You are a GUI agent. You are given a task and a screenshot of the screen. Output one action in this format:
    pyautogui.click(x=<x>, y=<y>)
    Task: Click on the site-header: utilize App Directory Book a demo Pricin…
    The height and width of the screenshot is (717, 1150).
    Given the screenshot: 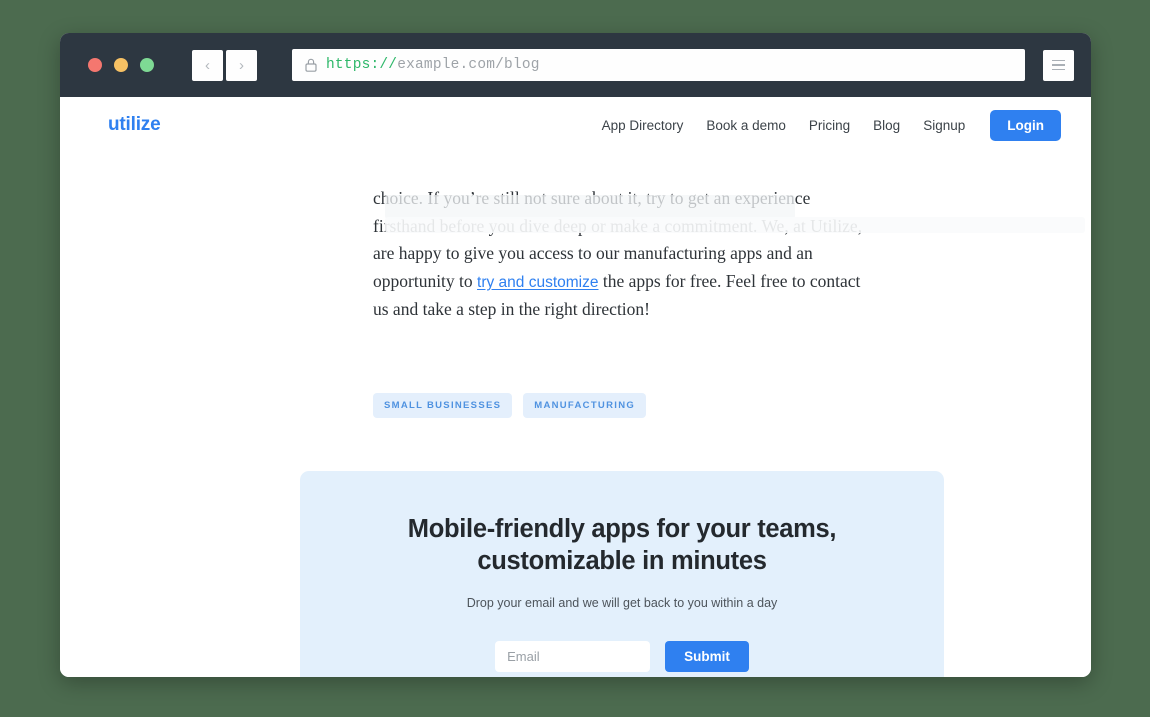 What is the action you would take?
    pyautogui.click(x=575, y=125)
    